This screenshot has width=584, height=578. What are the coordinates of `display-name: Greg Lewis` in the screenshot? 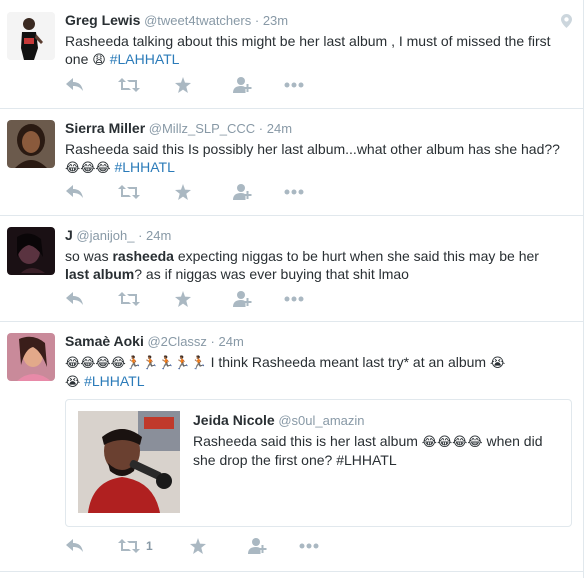 It's located at (102, 20).